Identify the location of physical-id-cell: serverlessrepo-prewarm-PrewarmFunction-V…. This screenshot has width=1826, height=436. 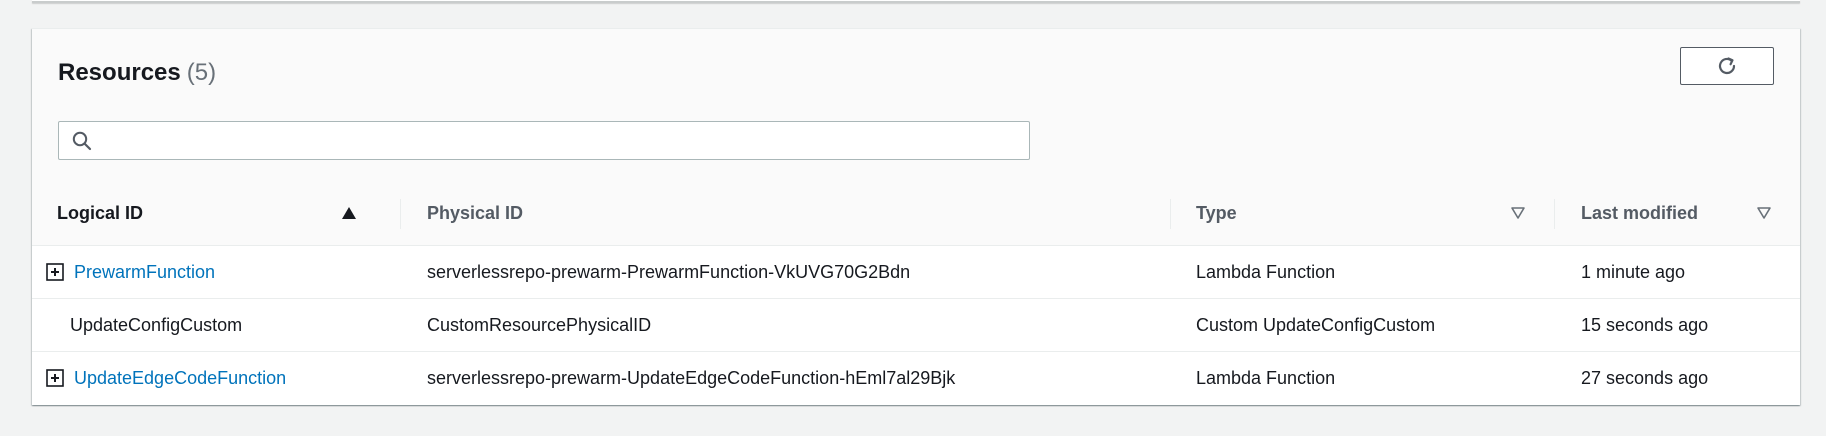
(669, 272).